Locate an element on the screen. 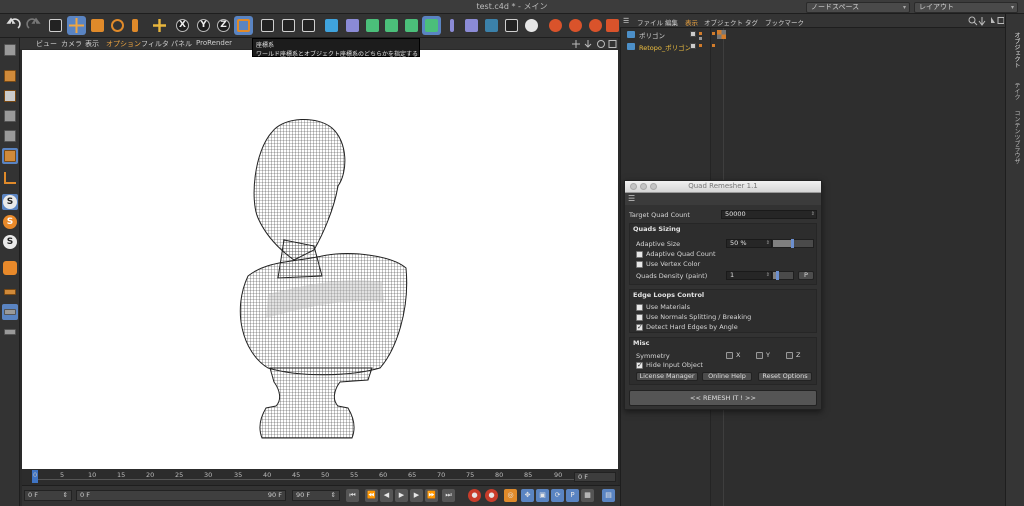 The height and width of the screenshot is (506, 1024). axis-y-button: Y is located at coordinates (203, 25).